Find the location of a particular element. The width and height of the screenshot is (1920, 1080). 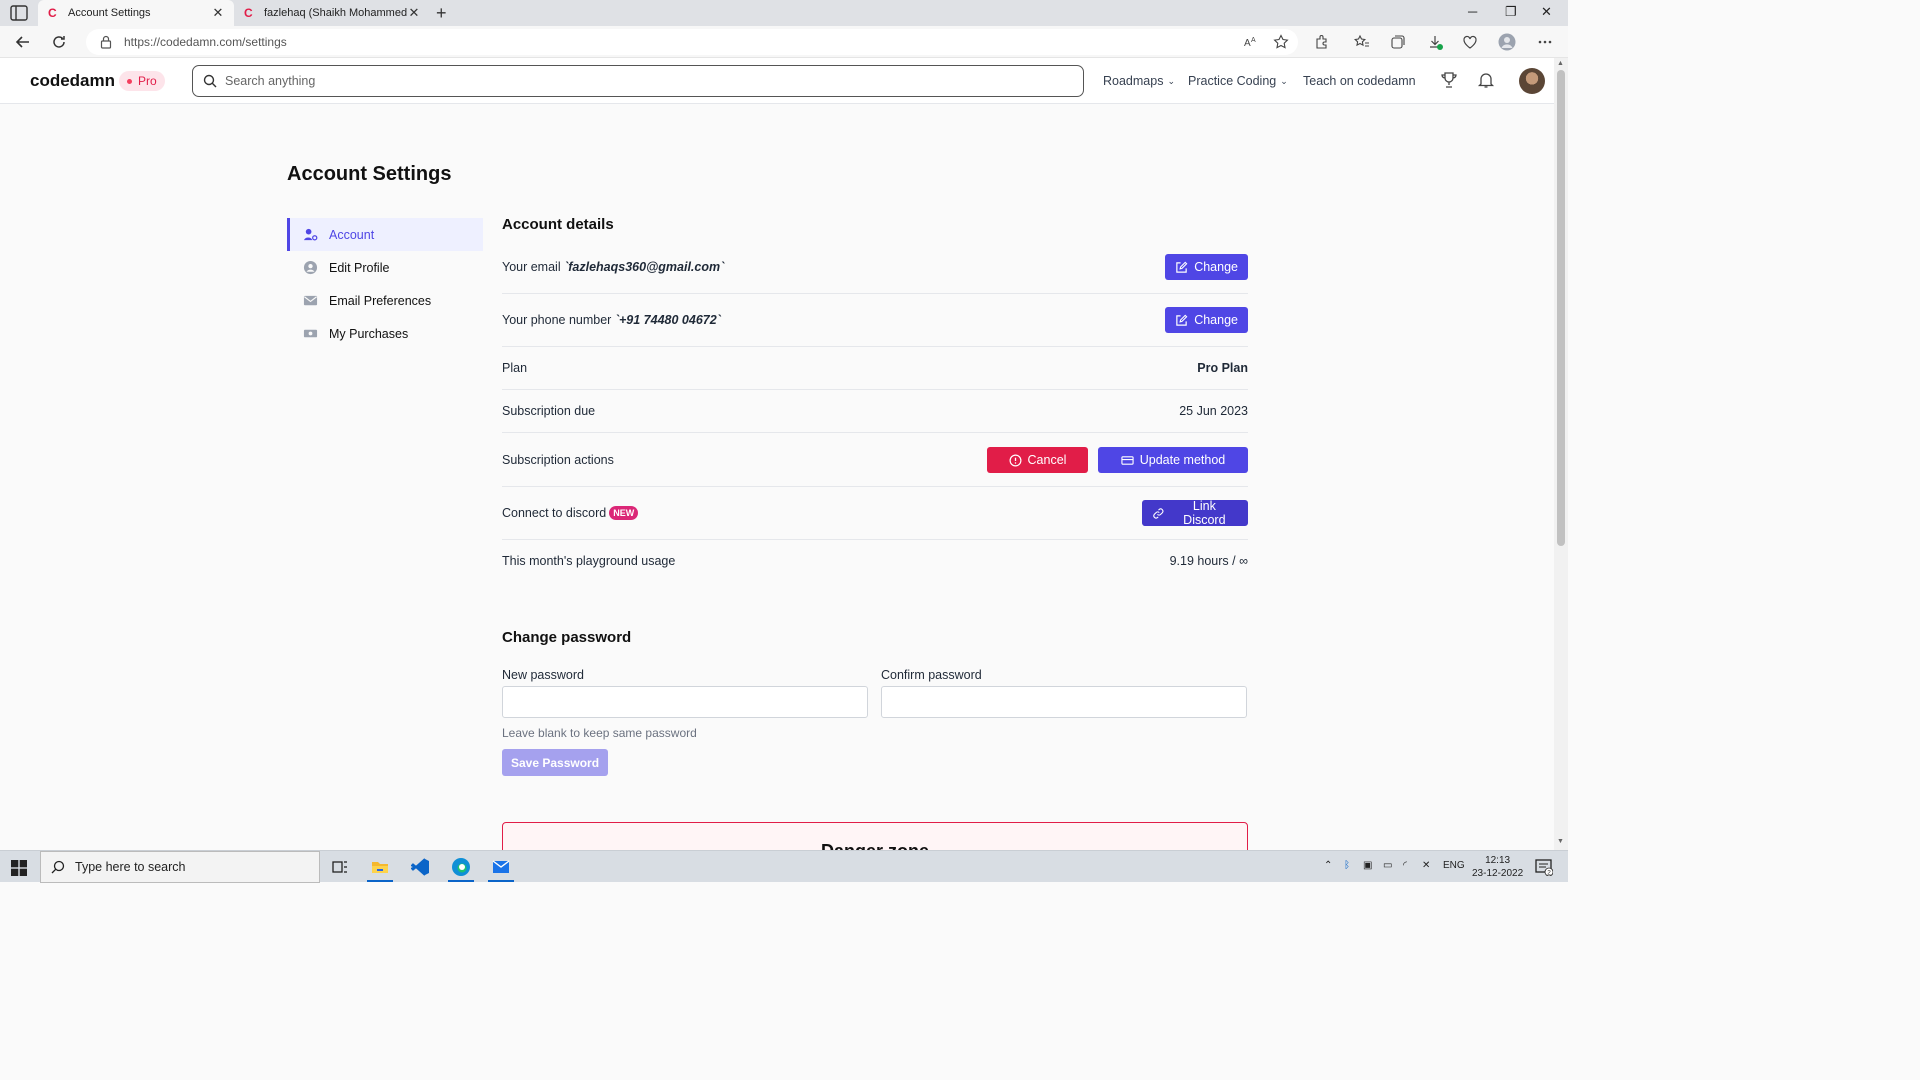

bell-icon is located at coordinates (1486, 80).